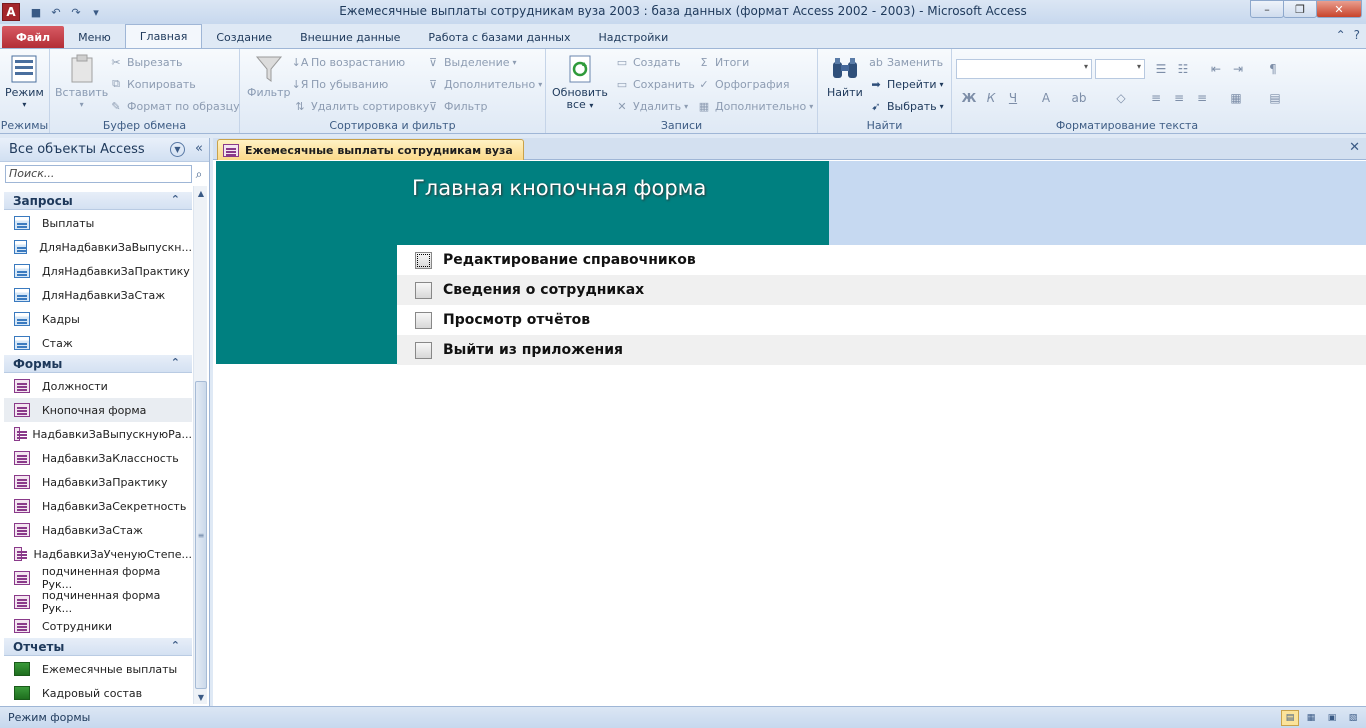 The height and width of the screenshot is (728, 1366). What do you see at coordinates (199, 174) in the screenshot?
I see `search-icon: ⌕` at bounding box center [199, 174].